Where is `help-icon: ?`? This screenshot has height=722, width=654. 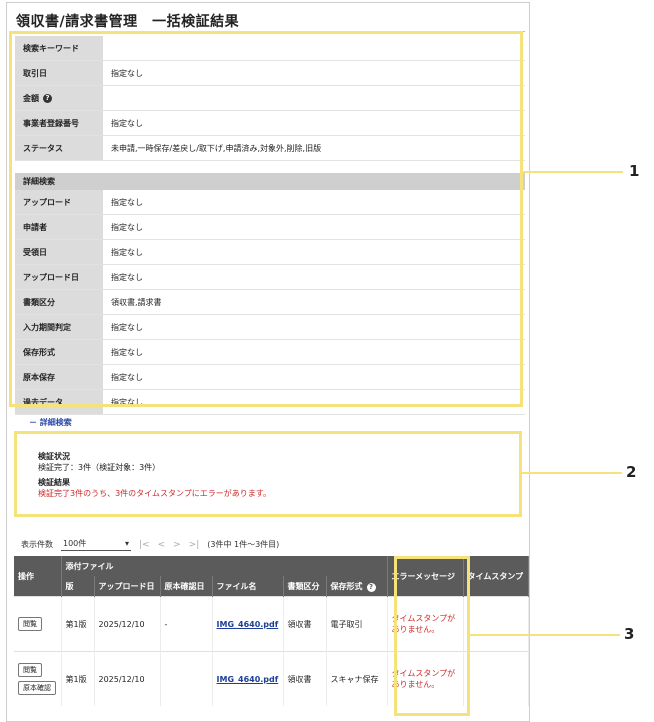
help-icon: ? is located at coordinates (371, 587).